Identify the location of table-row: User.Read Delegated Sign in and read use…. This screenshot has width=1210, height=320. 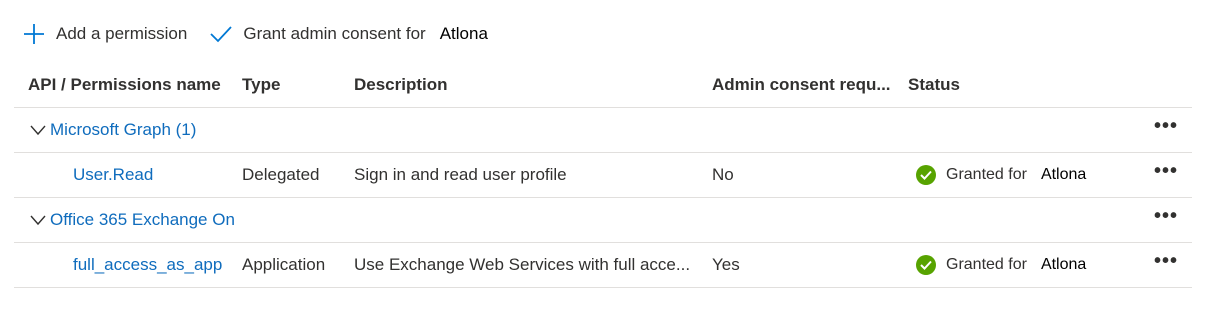
(603, 175).